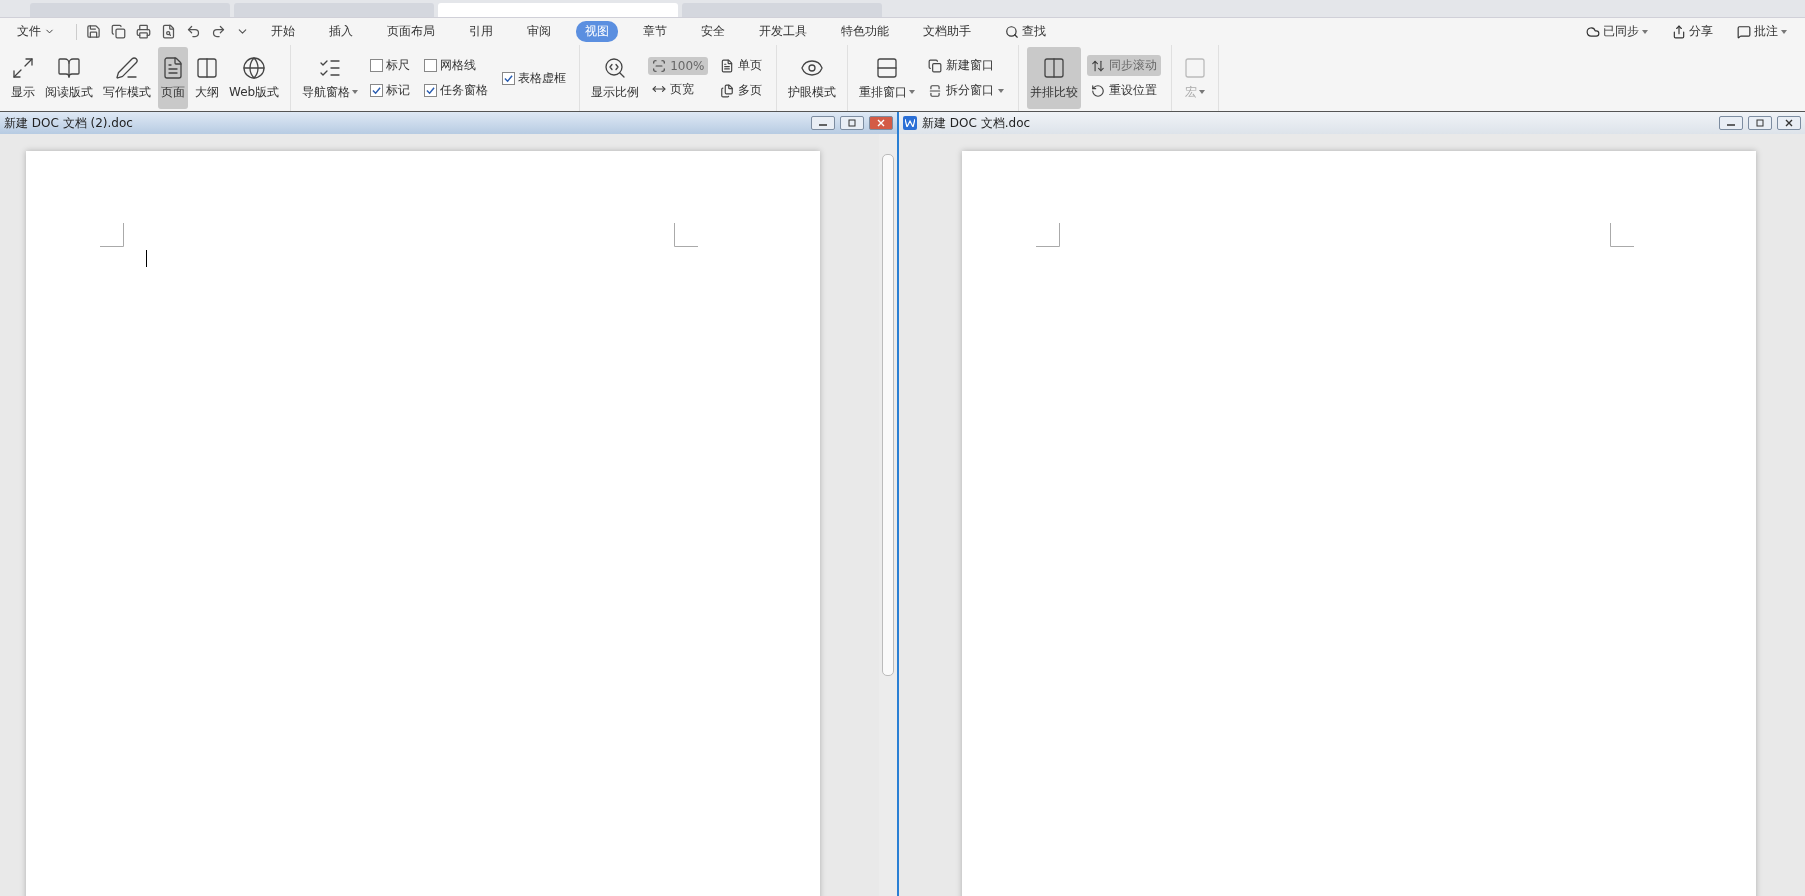 The width and height of the screenshot is (1805, 896). Describe the element at coordinates (947, 31) in the screenshot. I see `ribbon-tab: 文档助手` at that location.